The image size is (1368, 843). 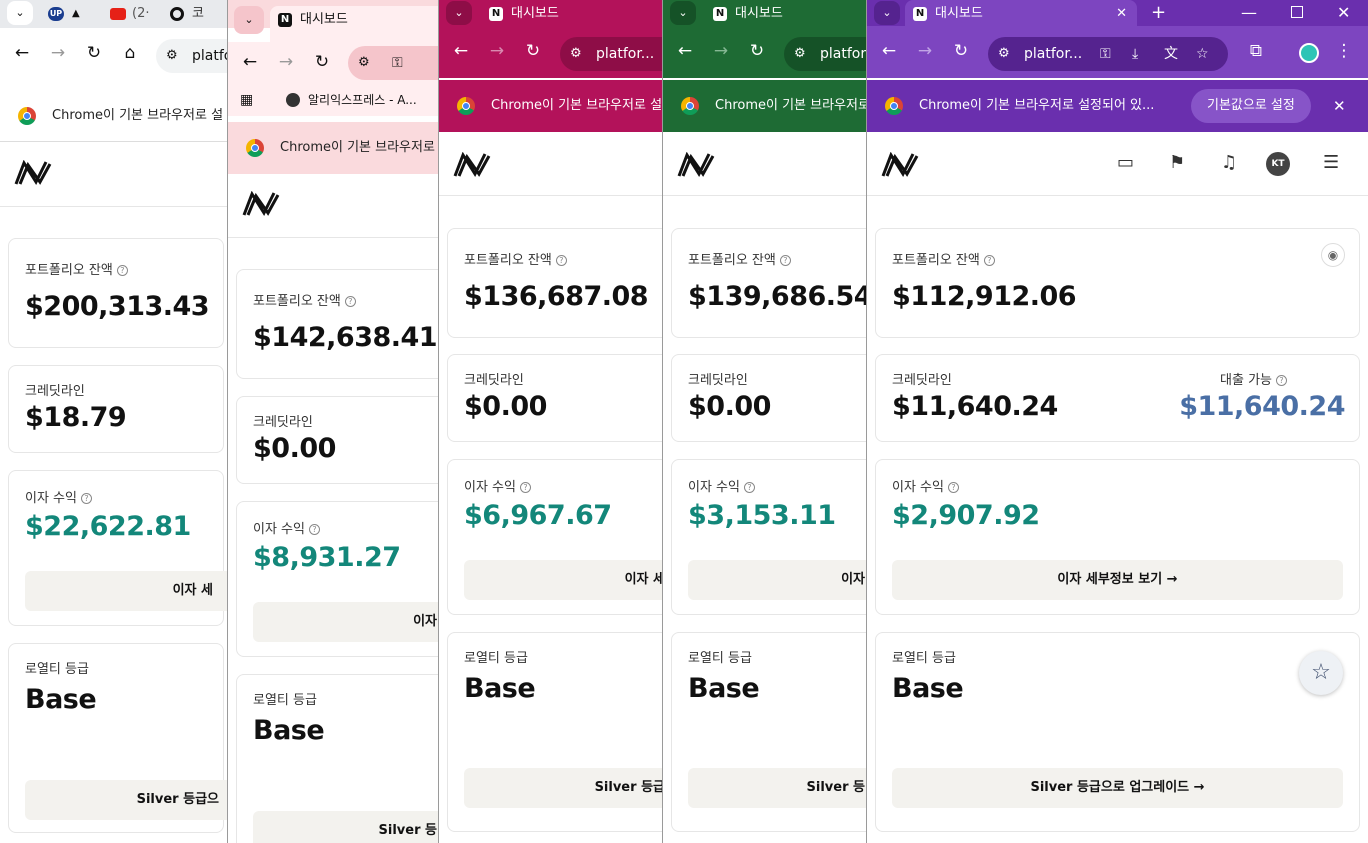 I want to click on bell-icon: ♫, so click(x=1229, y=162).